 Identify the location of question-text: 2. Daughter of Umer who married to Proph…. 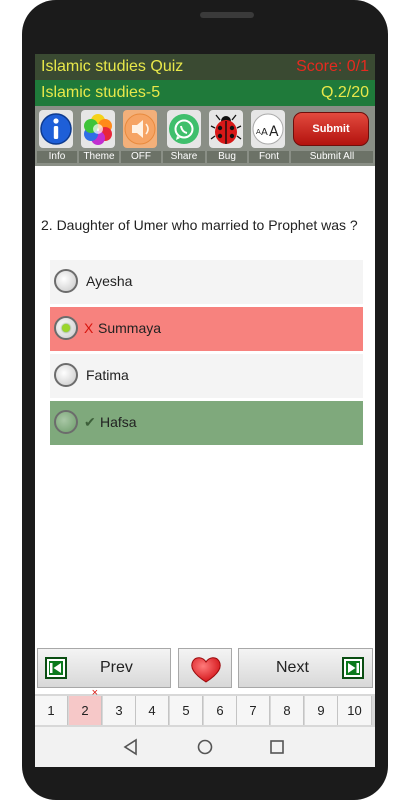
(199, 225).